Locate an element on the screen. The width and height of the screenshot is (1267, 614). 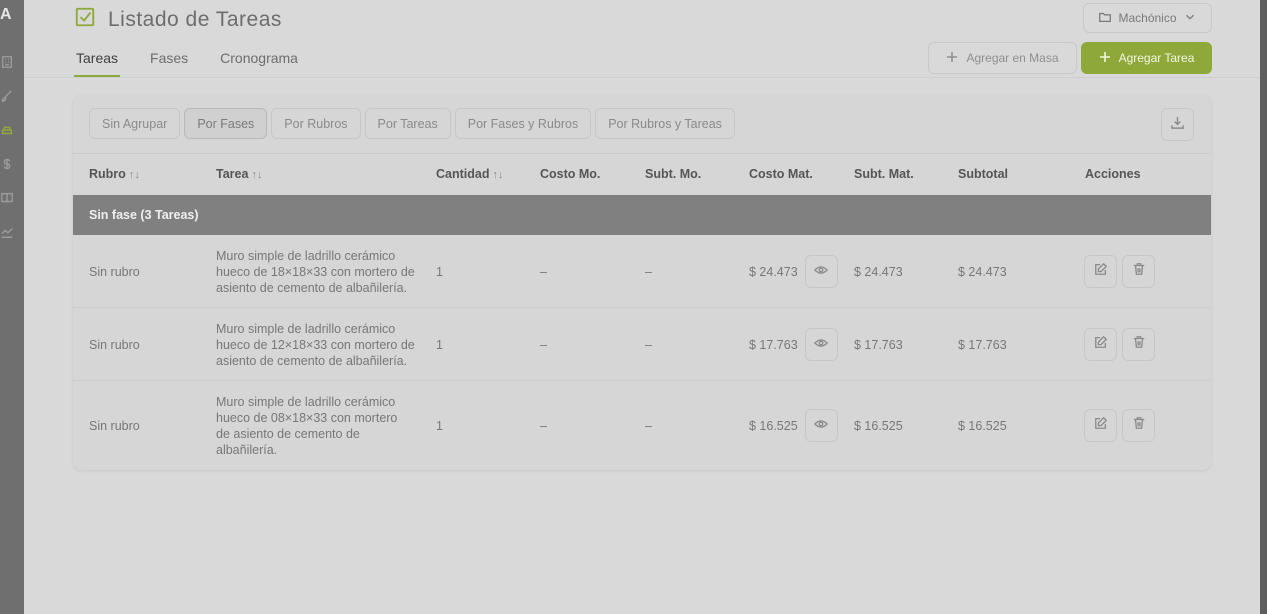
bulk-add-button: Agregar en Masa is located at coordinates (1002, 58).